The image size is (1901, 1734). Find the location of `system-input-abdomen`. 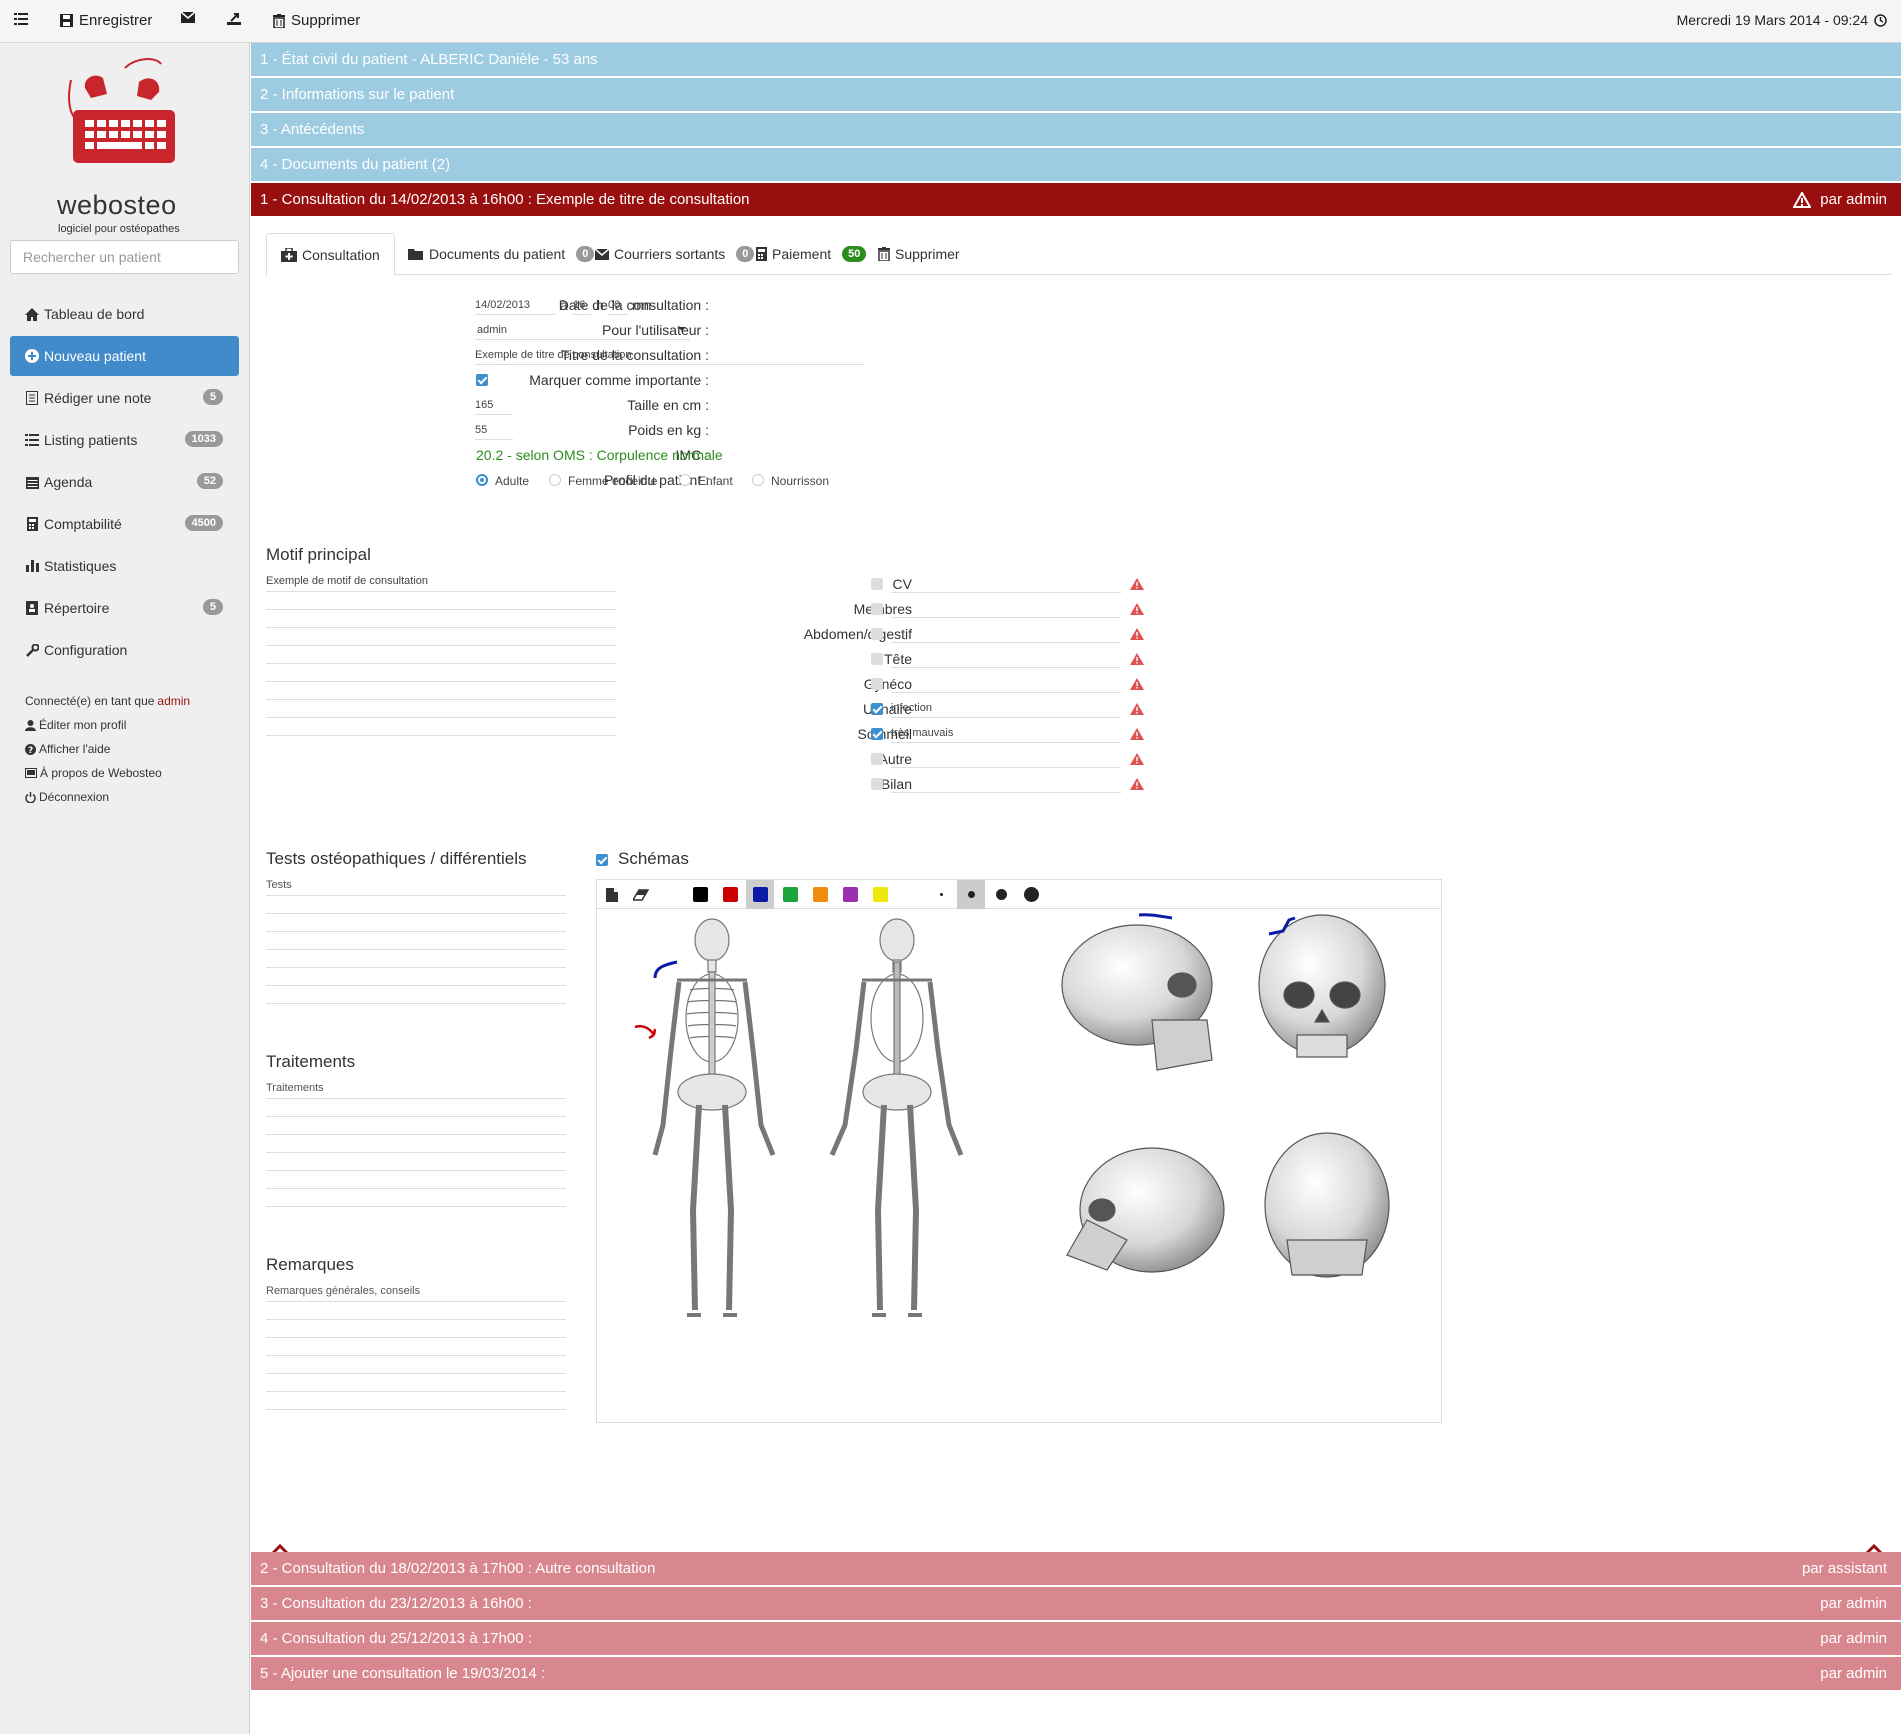

system-input-abdomen is located at coordinates (1006, 633).